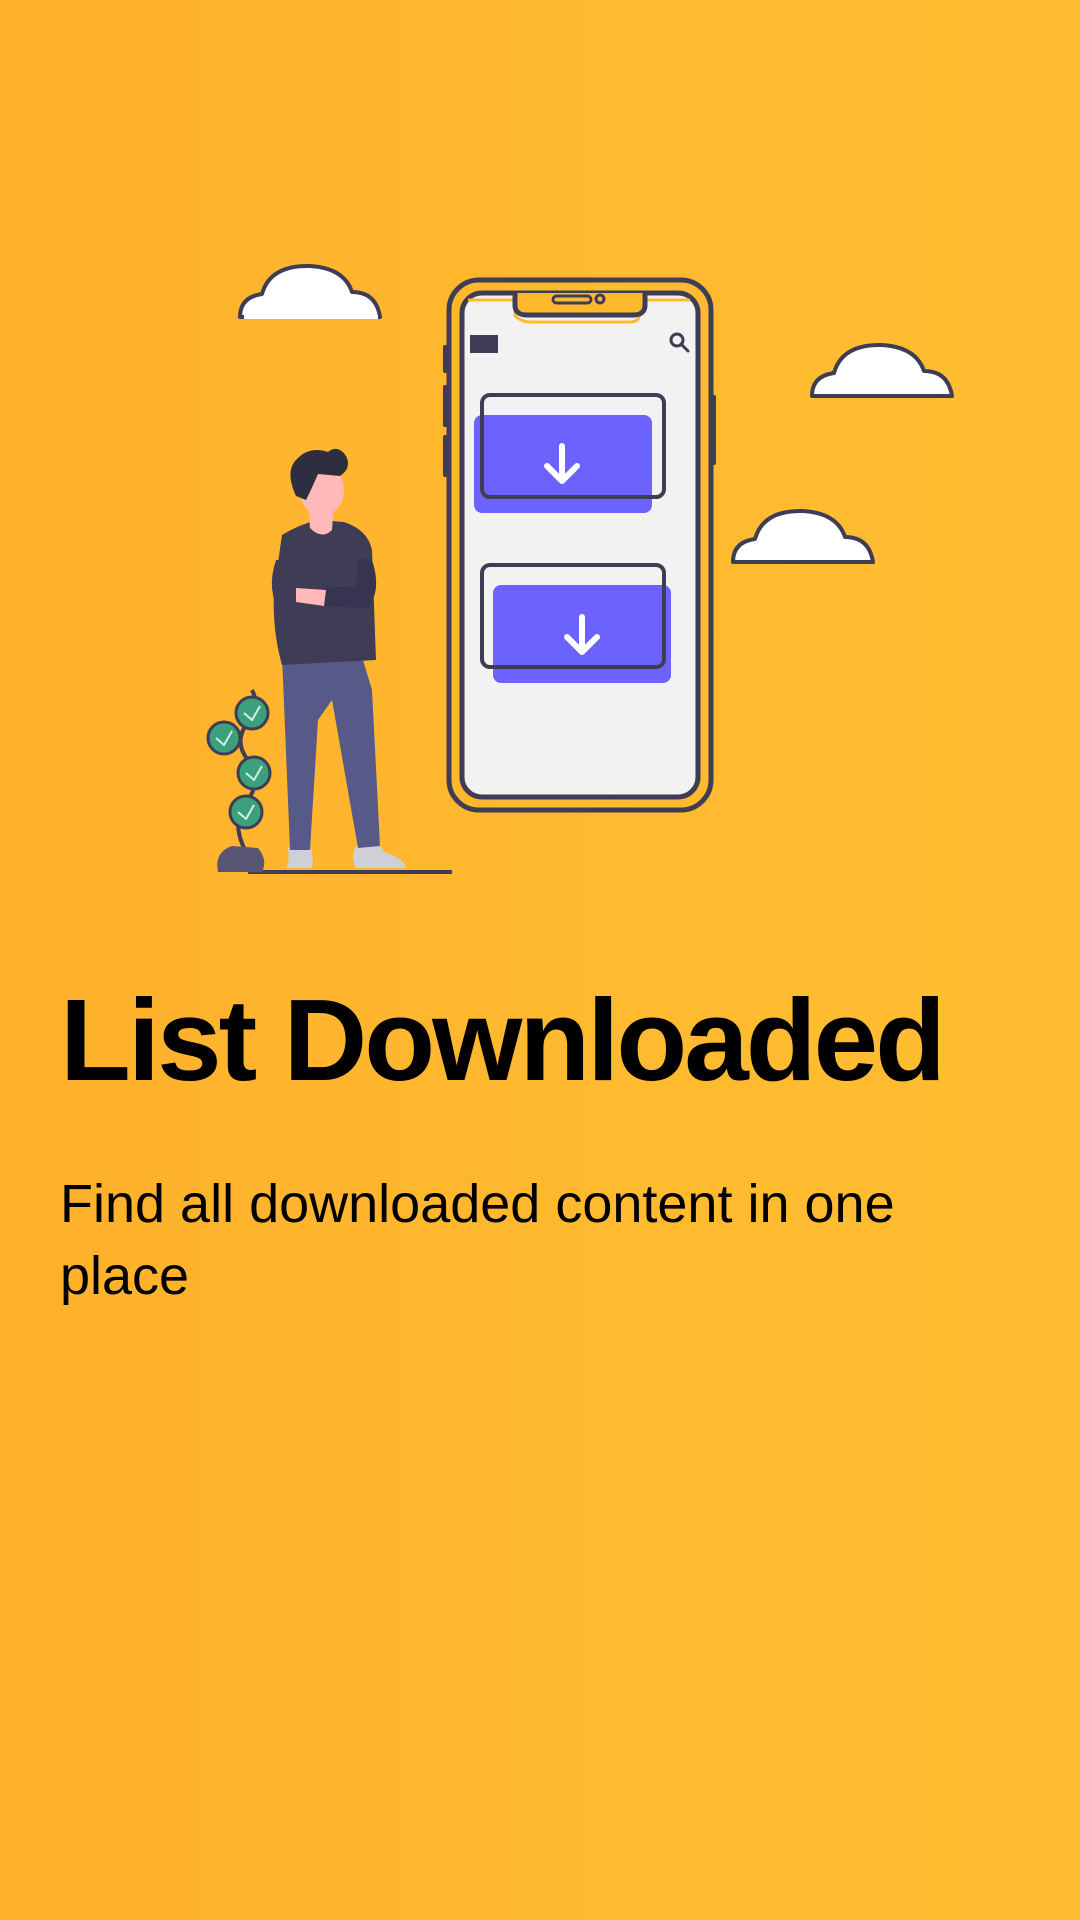  Describe the element at coordinates (239, 780) in the screenshot. I see `plant-illustration` at that location.